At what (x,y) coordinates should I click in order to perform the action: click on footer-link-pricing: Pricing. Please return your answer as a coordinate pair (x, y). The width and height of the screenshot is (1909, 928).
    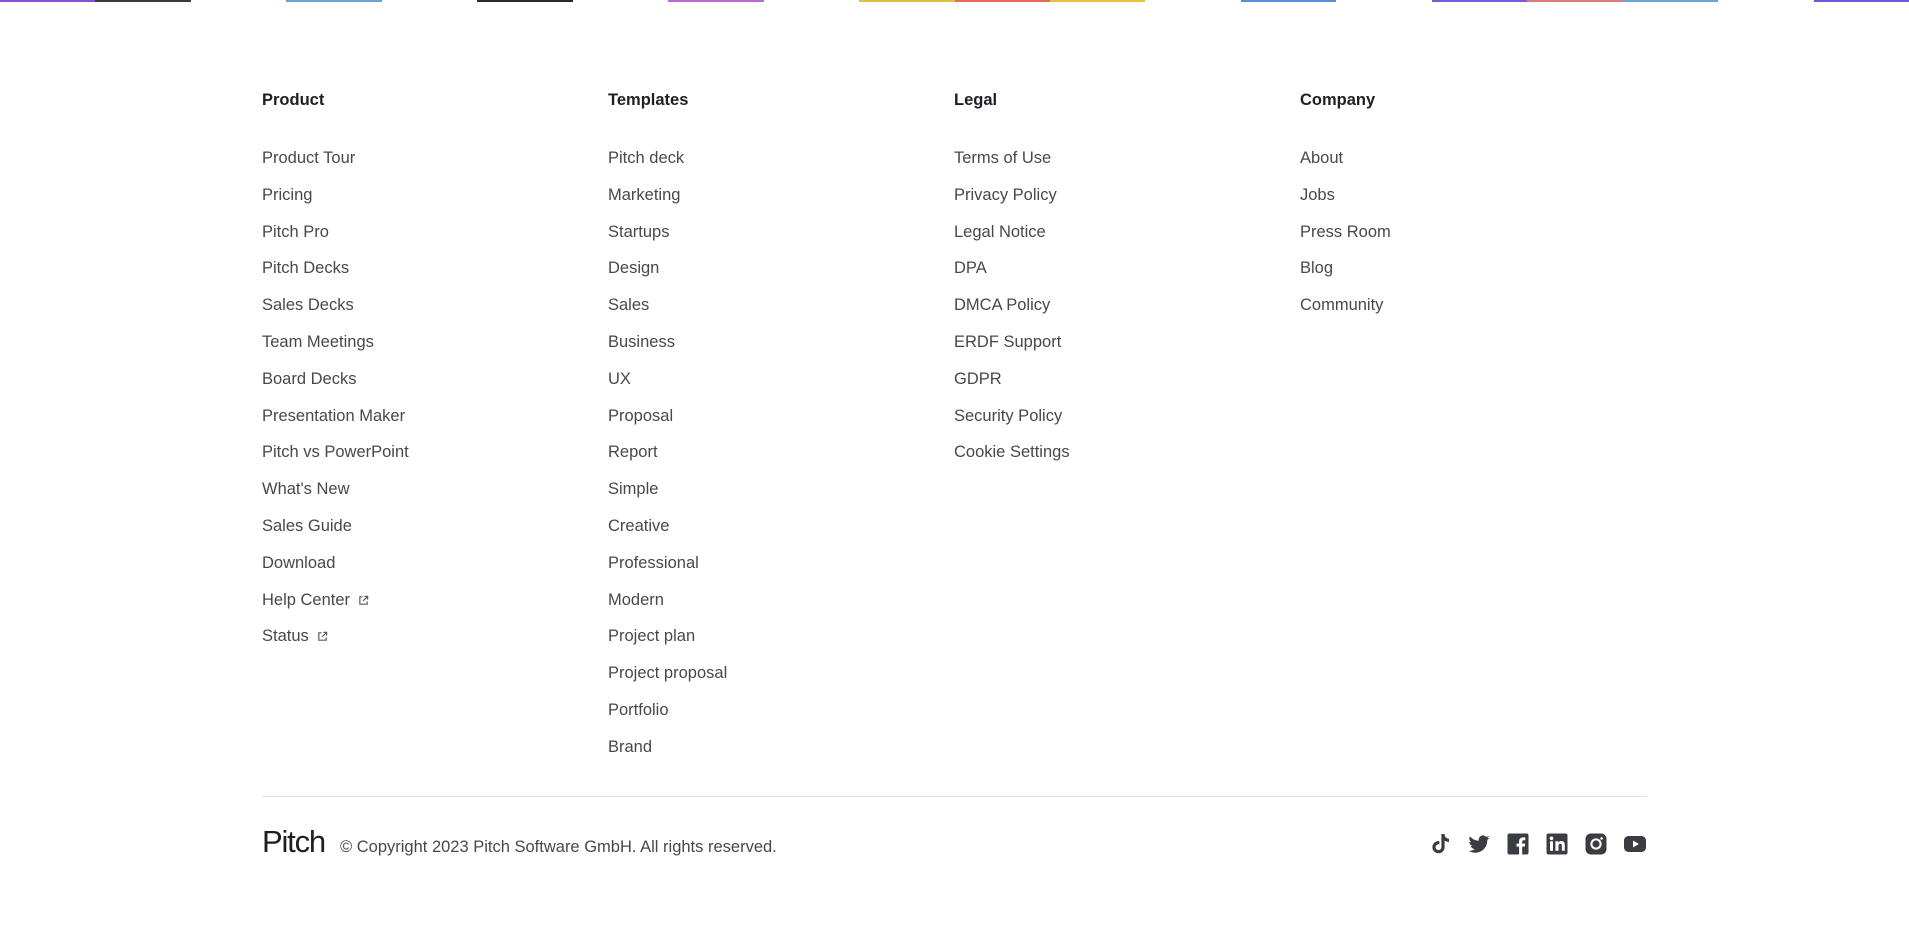
    Looking at the image, I should click on (287, 195).